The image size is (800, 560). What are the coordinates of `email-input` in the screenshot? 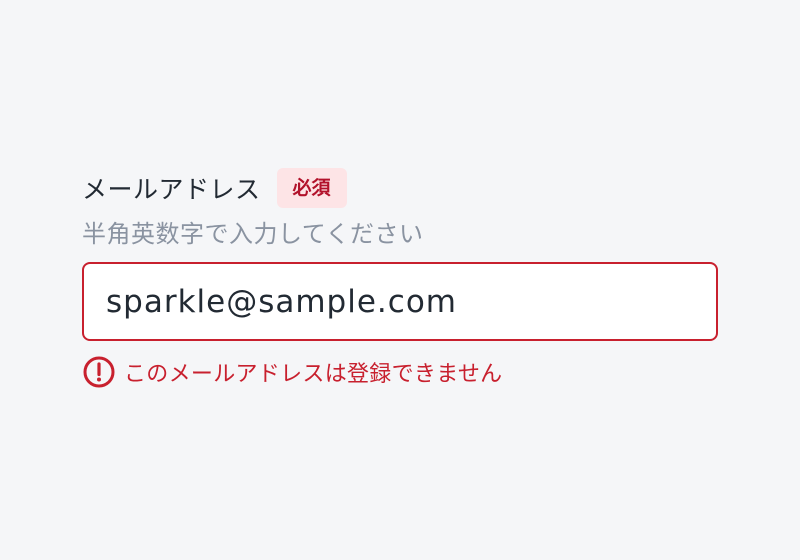 It's located at (400, 301).